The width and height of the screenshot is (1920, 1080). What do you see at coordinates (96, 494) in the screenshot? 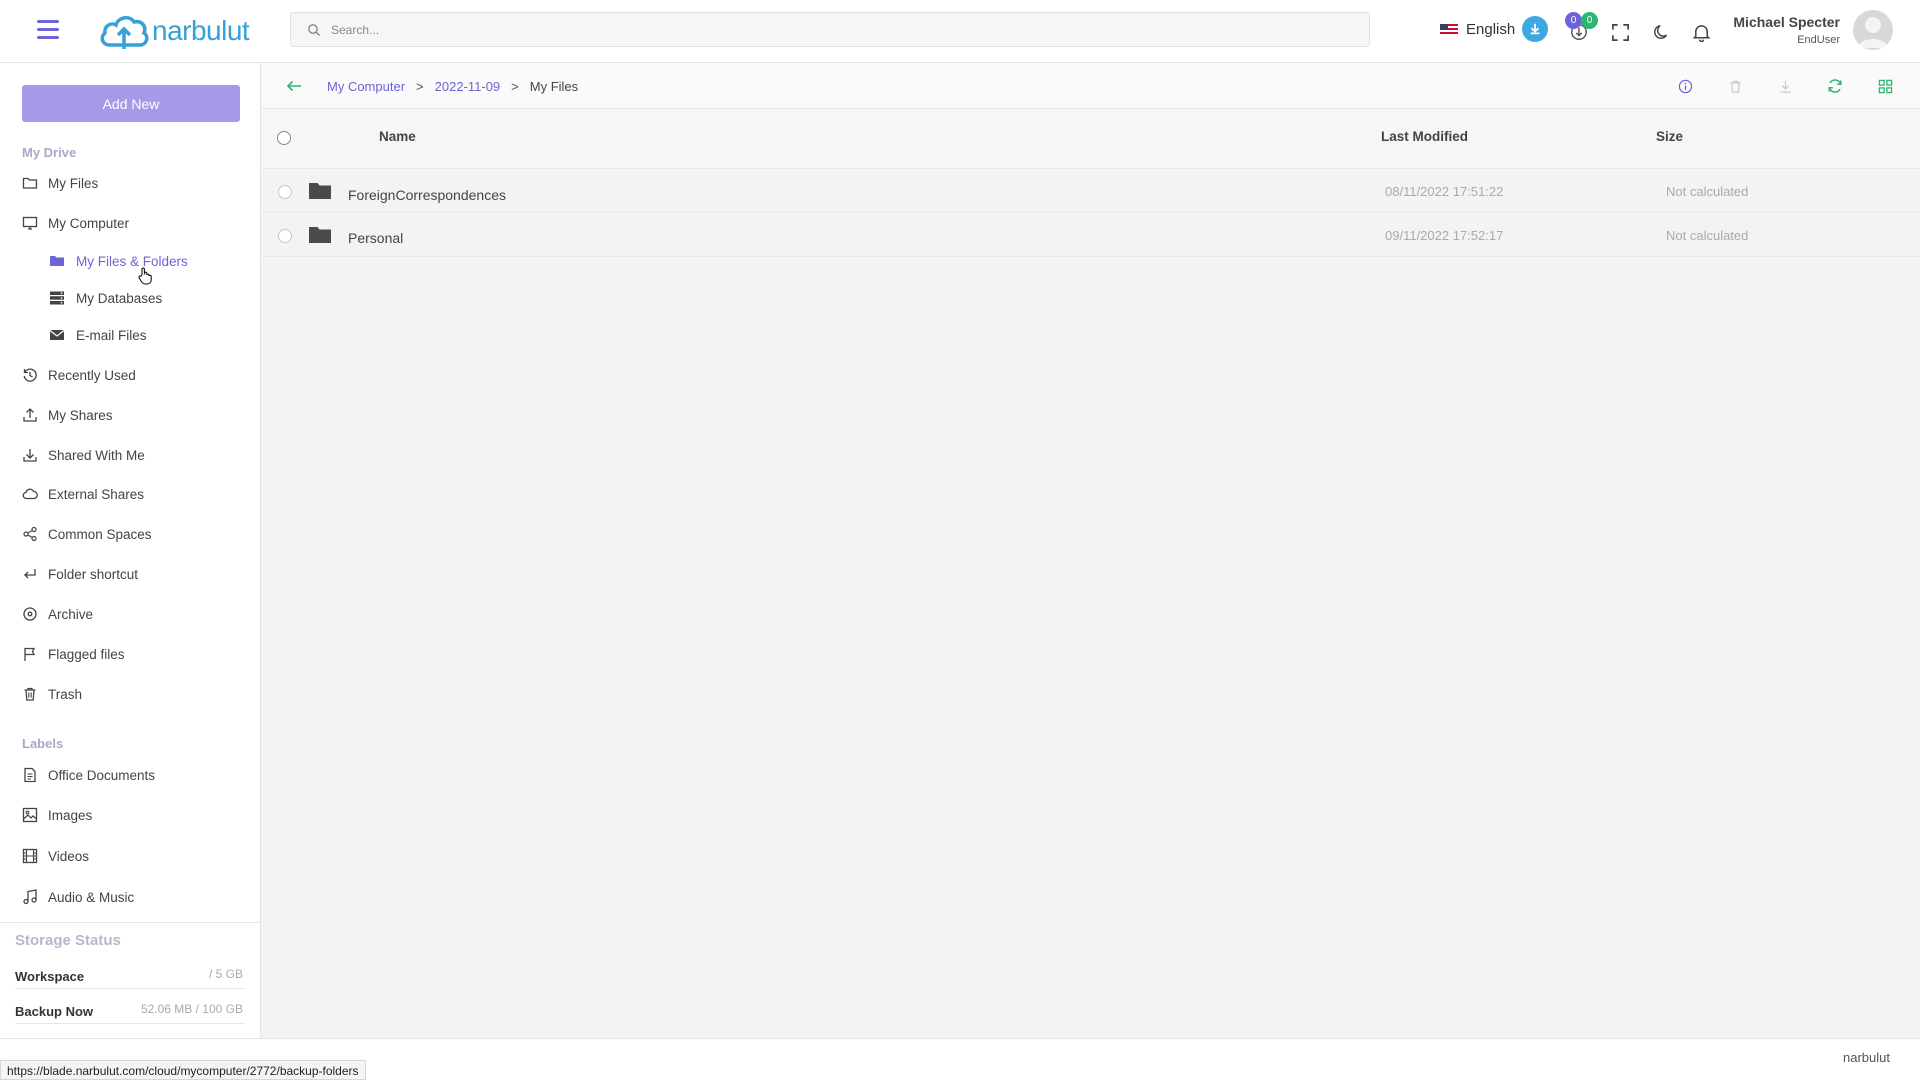
I see `sidebar-item-label: External Shares` at bounding box center [96, 494].